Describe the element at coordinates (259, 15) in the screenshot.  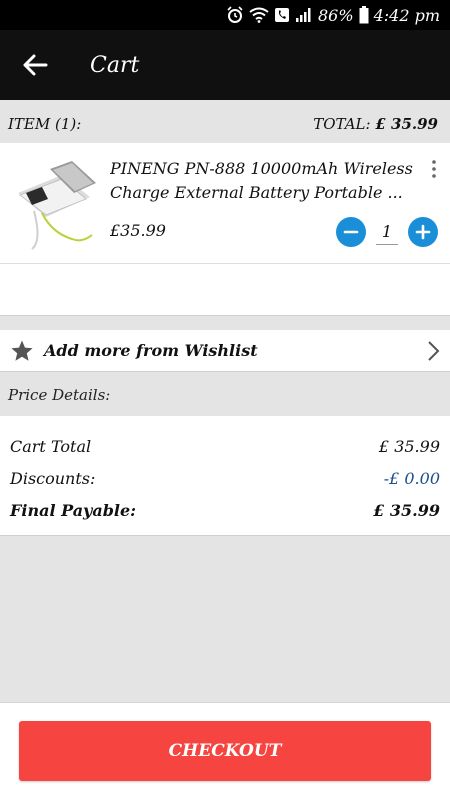
I see `wifi-icon` at that location.